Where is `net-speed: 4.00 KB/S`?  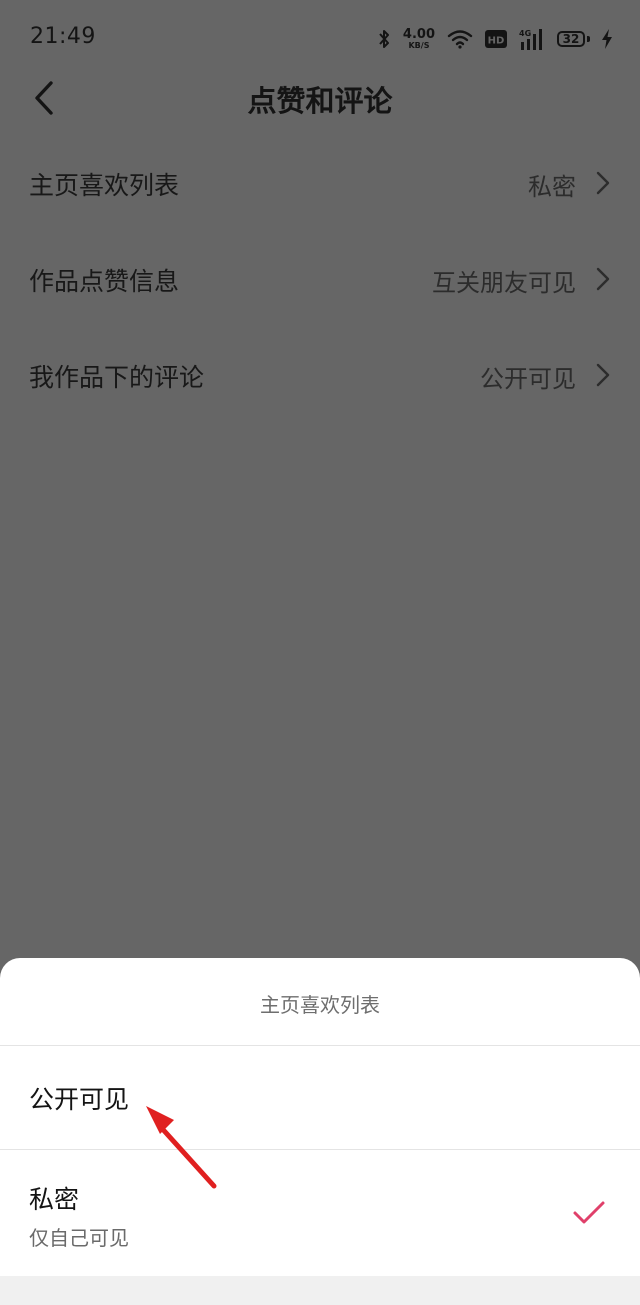
net-speed: 4.00 KB/S is located at coordinates (419, 39).